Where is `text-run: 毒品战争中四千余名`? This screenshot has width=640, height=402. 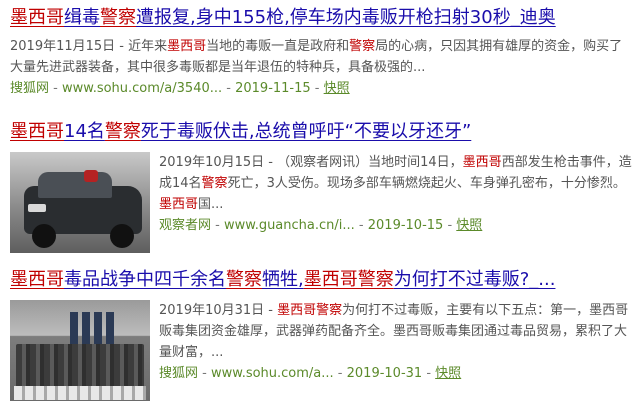 text-run: 毒品战争中四千余名 is located at coordinates (145, 279).